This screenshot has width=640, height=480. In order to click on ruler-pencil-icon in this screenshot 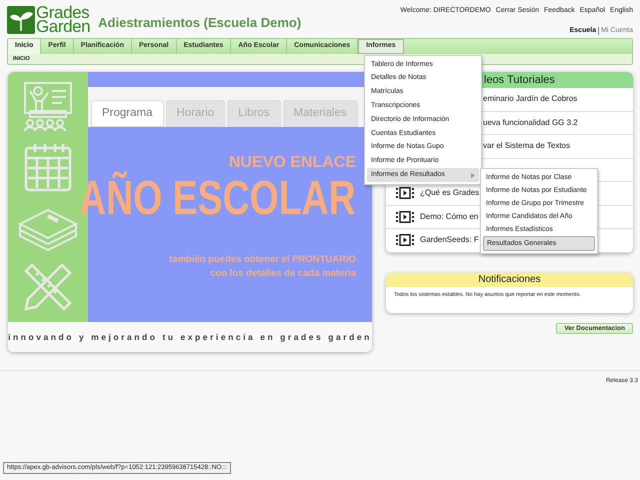, I will do `click(48, 287)`.